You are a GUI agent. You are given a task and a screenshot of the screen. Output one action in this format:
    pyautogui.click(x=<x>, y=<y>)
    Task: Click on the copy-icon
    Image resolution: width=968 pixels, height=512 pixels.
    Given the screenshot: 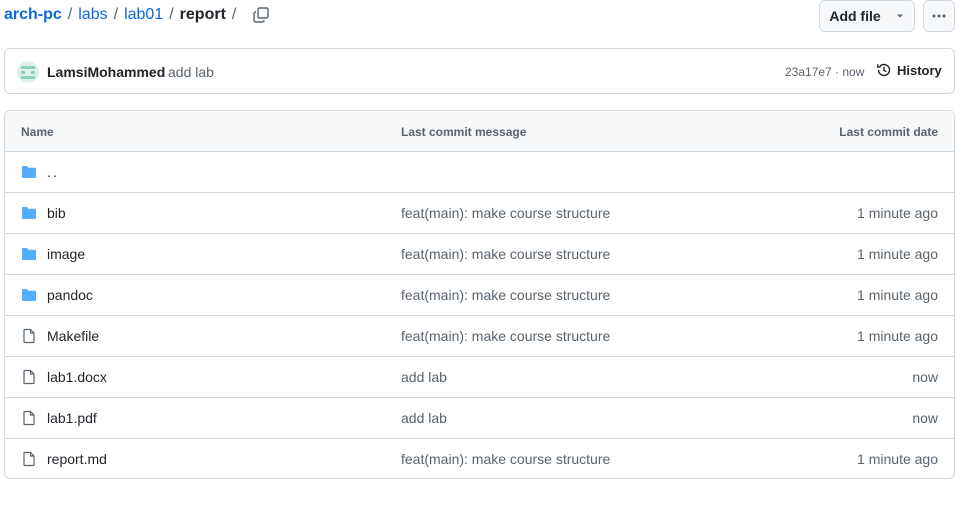 What is the action you would take?
    pyautogui.click(x=261, y=15)
    